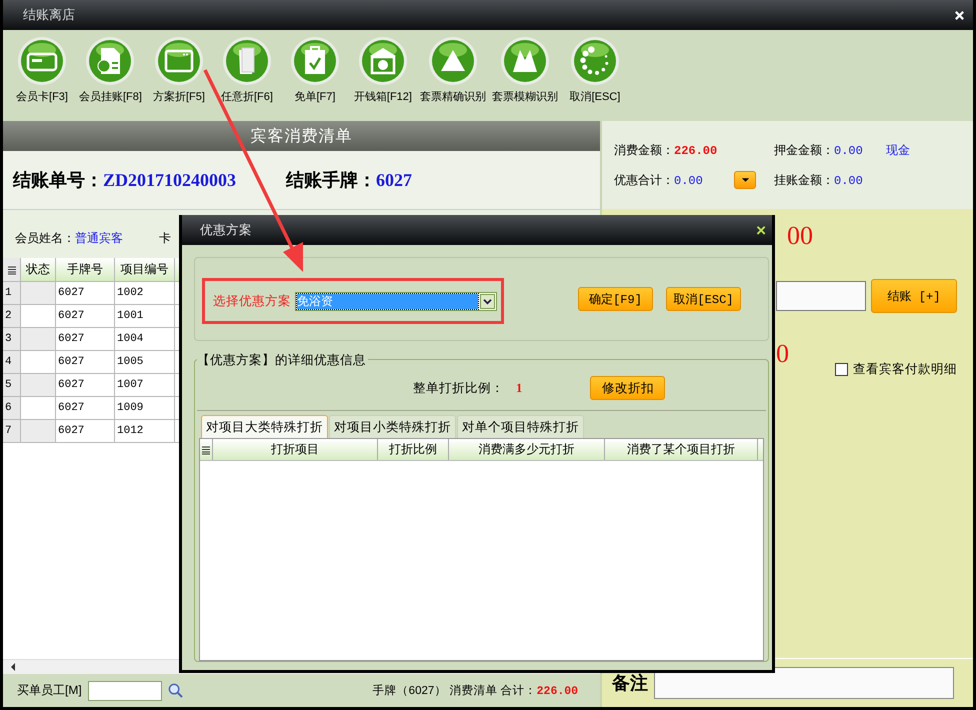 The image size is (976, 710). I want to click on clipboard-icon, so click(315, 61).